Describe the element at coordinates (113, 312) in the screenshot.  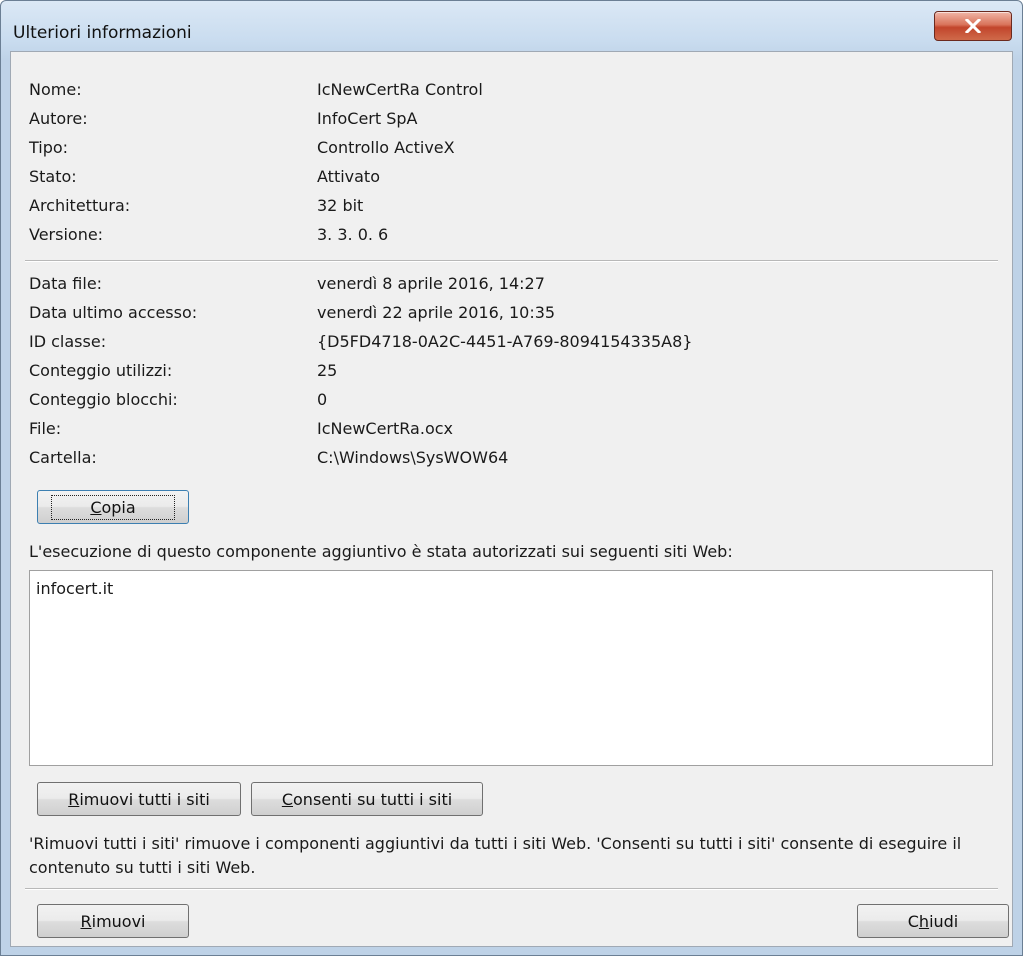
I see `info-label: Data ultimo accesso:` at that location.